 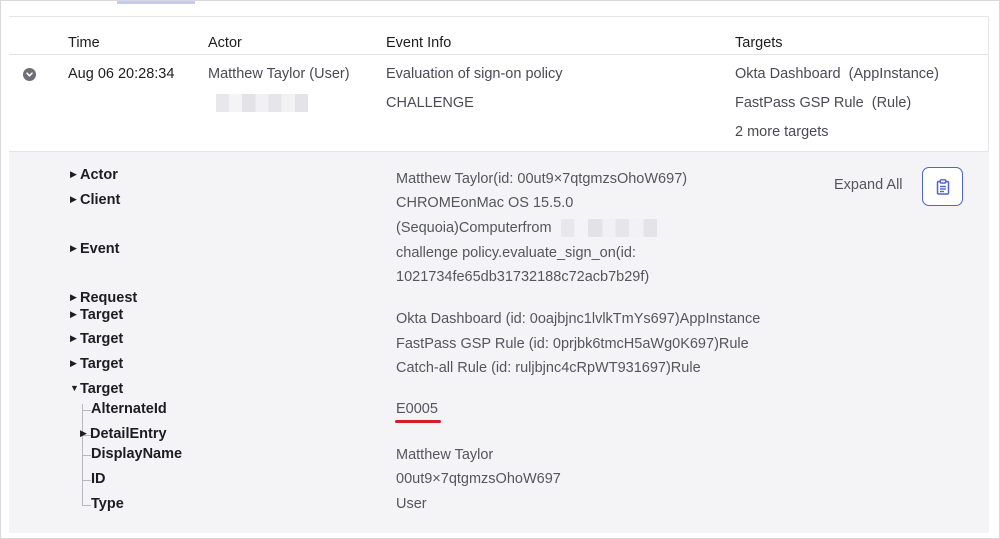 I want to click on row-target-1-name: Okta Dashboard, so click(x=788, y=74).